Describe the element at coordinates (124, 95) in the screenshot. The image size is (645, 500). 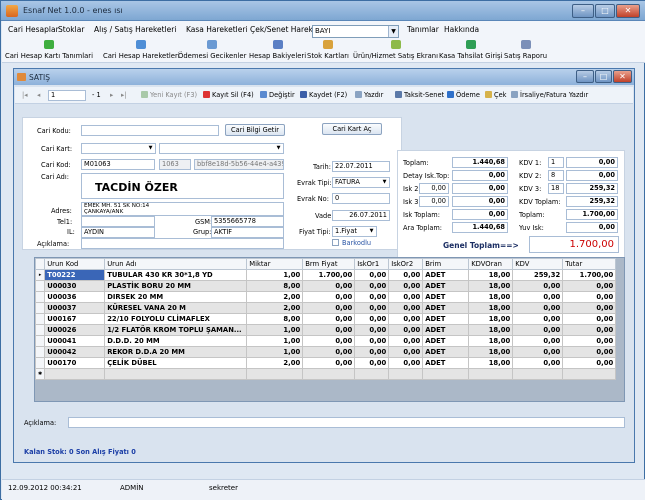
I see `last-record-button: ▸|` at that location.